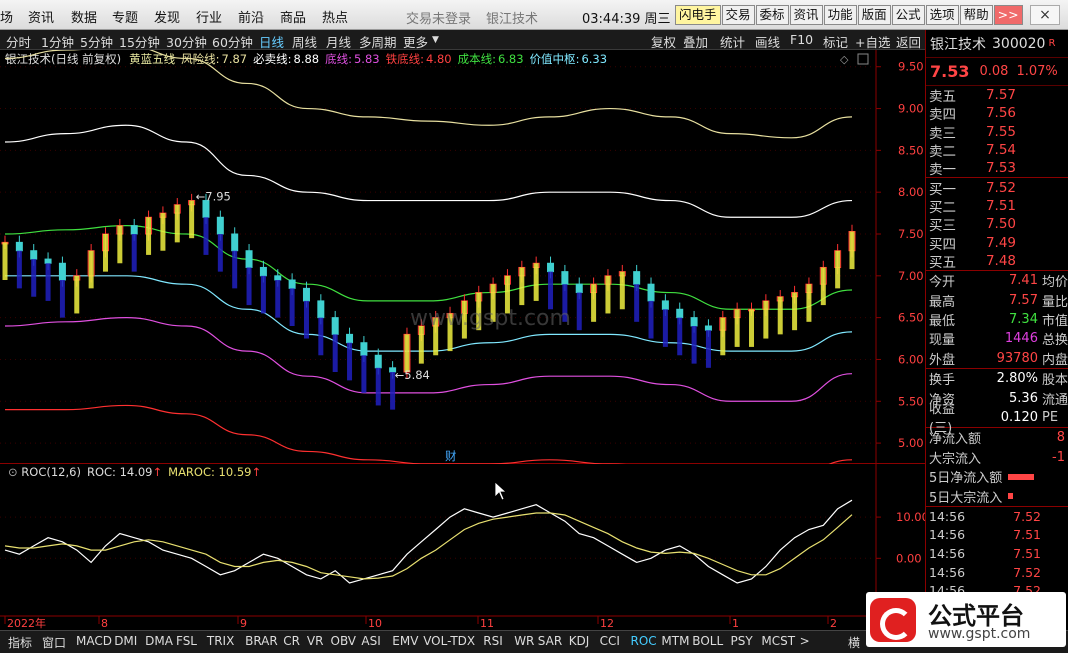 Image resolution: width=1068 pixels, height=653 pixels. What do you see at coordinates (186, 641) in the screenshot?
I see `indicator-tab-5: FSL` at bounding box center [186, 641].